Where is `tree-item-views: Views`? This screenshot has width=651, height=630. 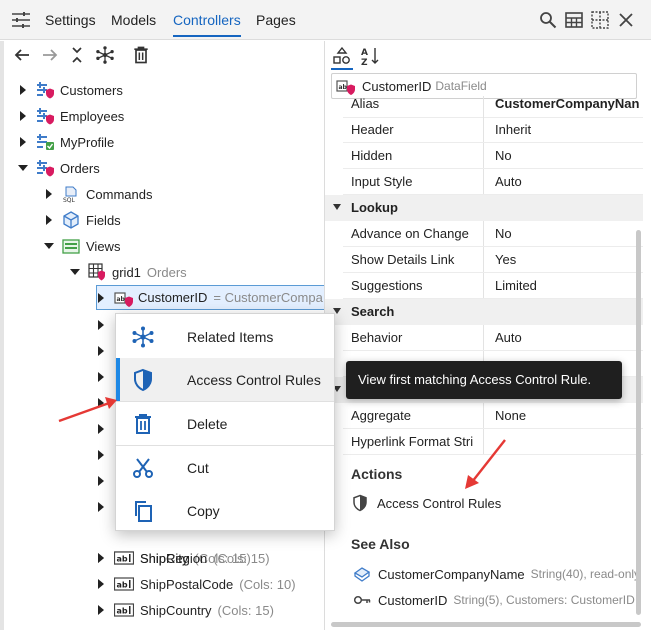 tree-item-views: Views is located at coordinates (82, 246).